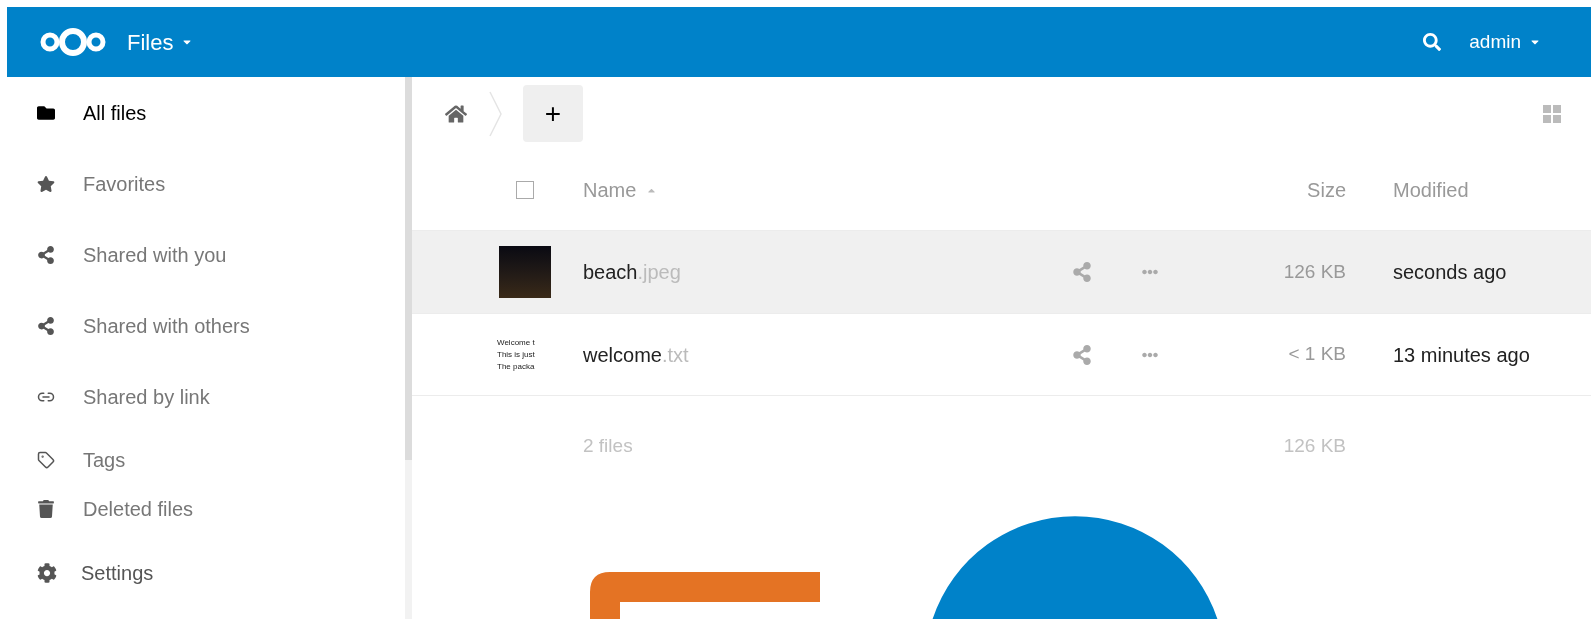 The width and height of the screenshot is (1591, 619). What do you see at coordinates (206, 325) in the screenshot?
I see `sidebar-item: Shared with others` at bounding box center [206, 325].